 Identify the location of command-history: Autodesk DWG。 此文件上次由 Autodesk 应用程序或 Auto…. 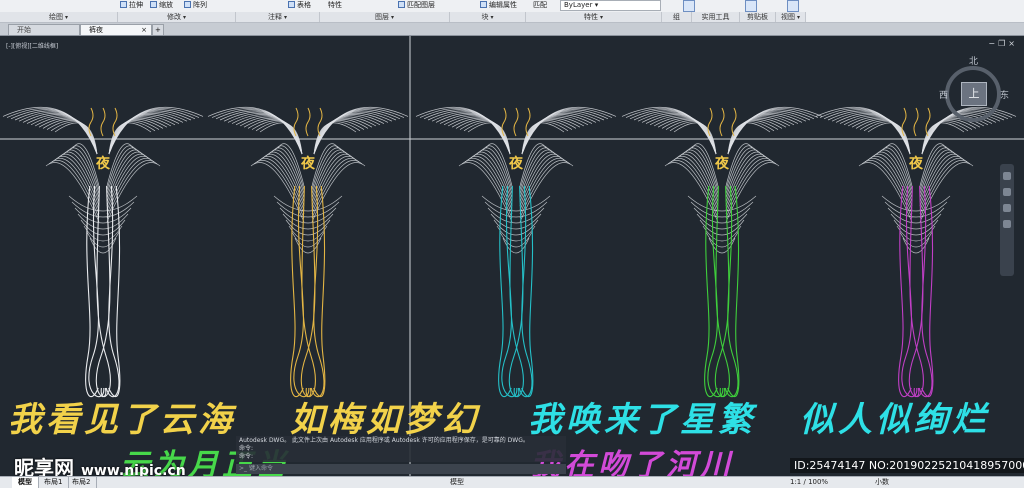
(401, 449).